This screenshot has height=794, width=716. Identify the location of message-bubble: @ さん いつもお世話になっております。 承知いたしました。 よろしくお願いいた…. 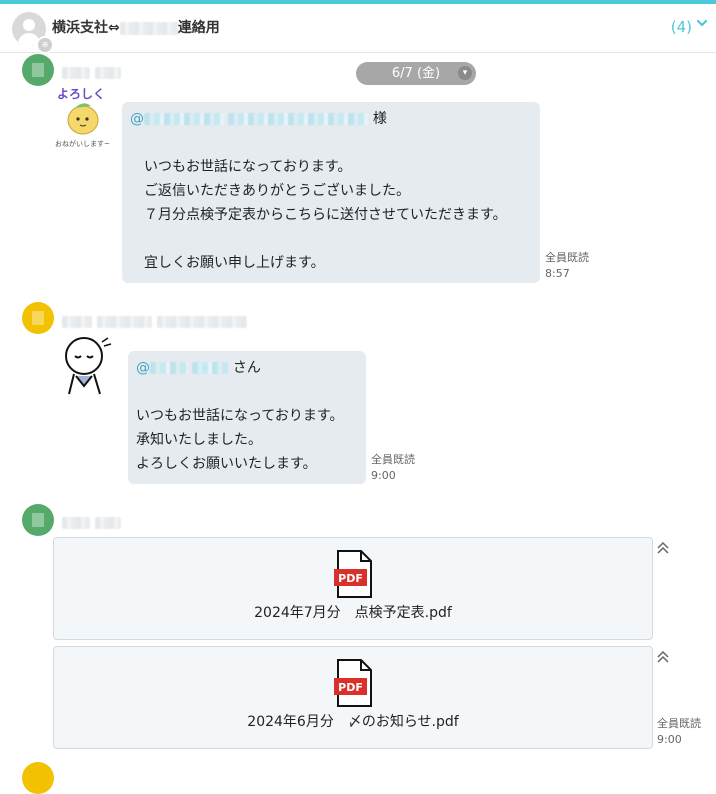
(247, 417).